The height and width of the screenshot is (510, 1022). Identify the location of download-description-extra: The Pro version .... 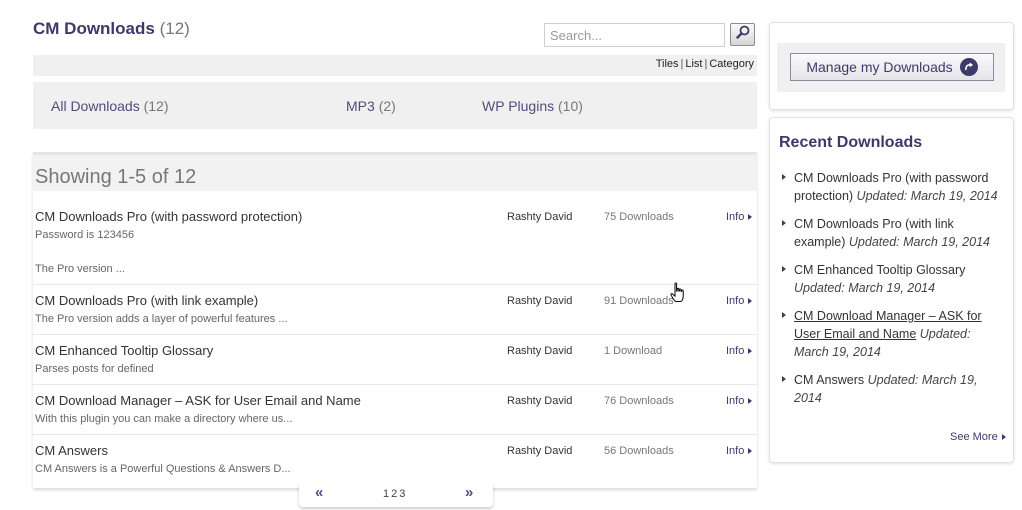
(80, 269).